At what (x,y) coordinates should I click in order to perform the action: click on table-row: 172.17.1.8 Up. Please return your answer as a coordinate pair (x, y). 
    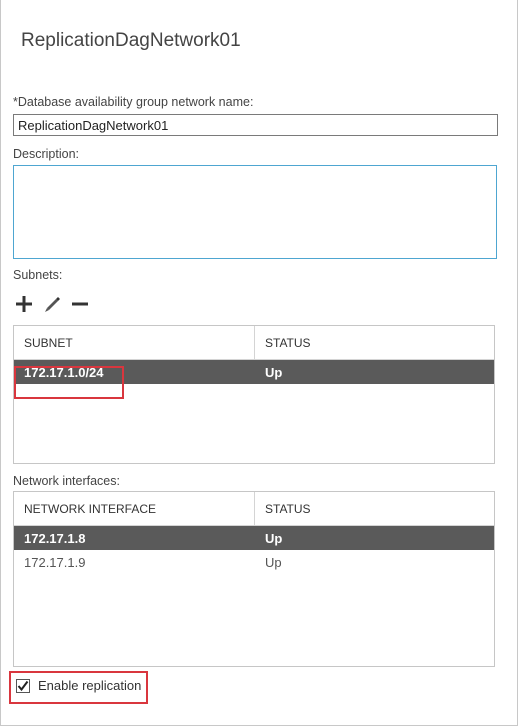
    Looking at the image, I should click on (254, 538).